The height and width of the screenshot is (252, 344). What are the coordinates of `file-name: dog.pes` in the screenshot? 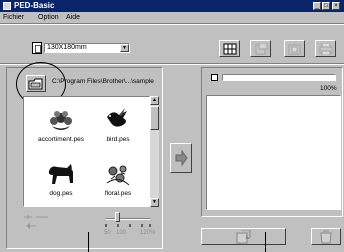 It's located at (61, 193).